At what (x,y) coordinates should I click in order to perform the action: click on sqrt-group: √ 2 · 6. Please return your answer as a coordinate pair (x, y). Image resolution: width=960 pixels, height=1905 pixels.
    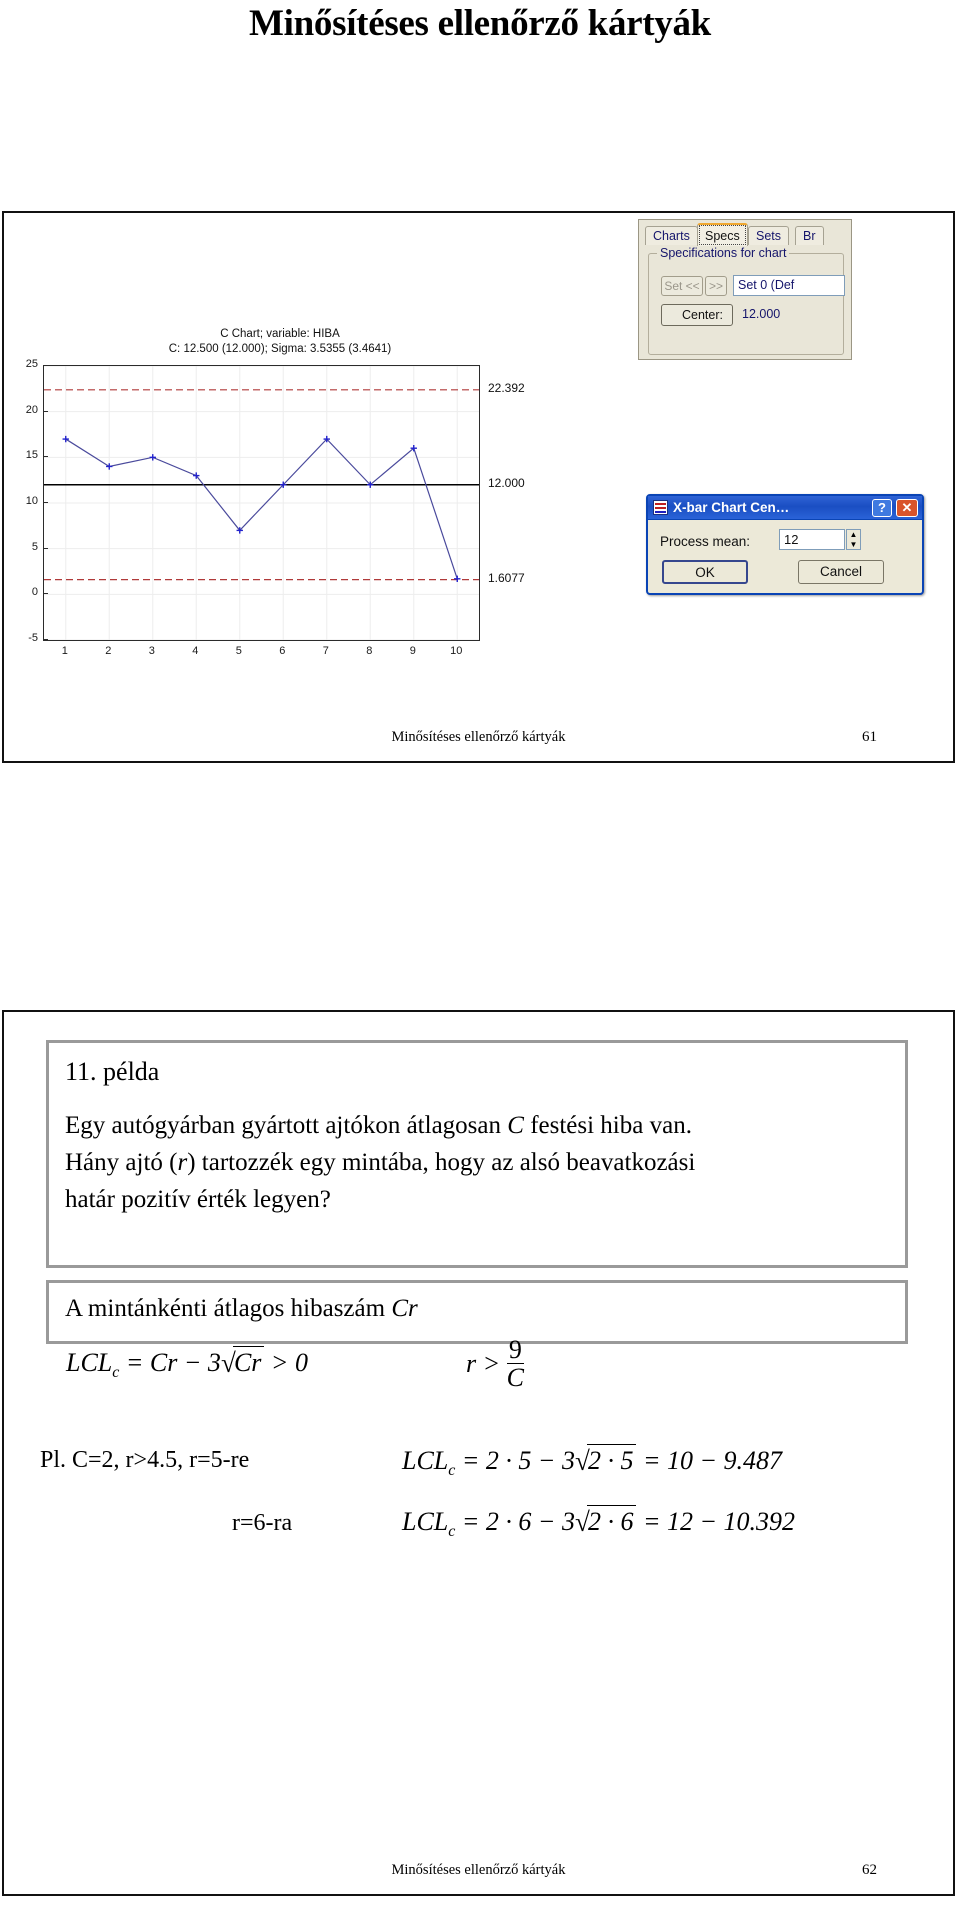
    Looking at the image, I should click on (606, 1521).